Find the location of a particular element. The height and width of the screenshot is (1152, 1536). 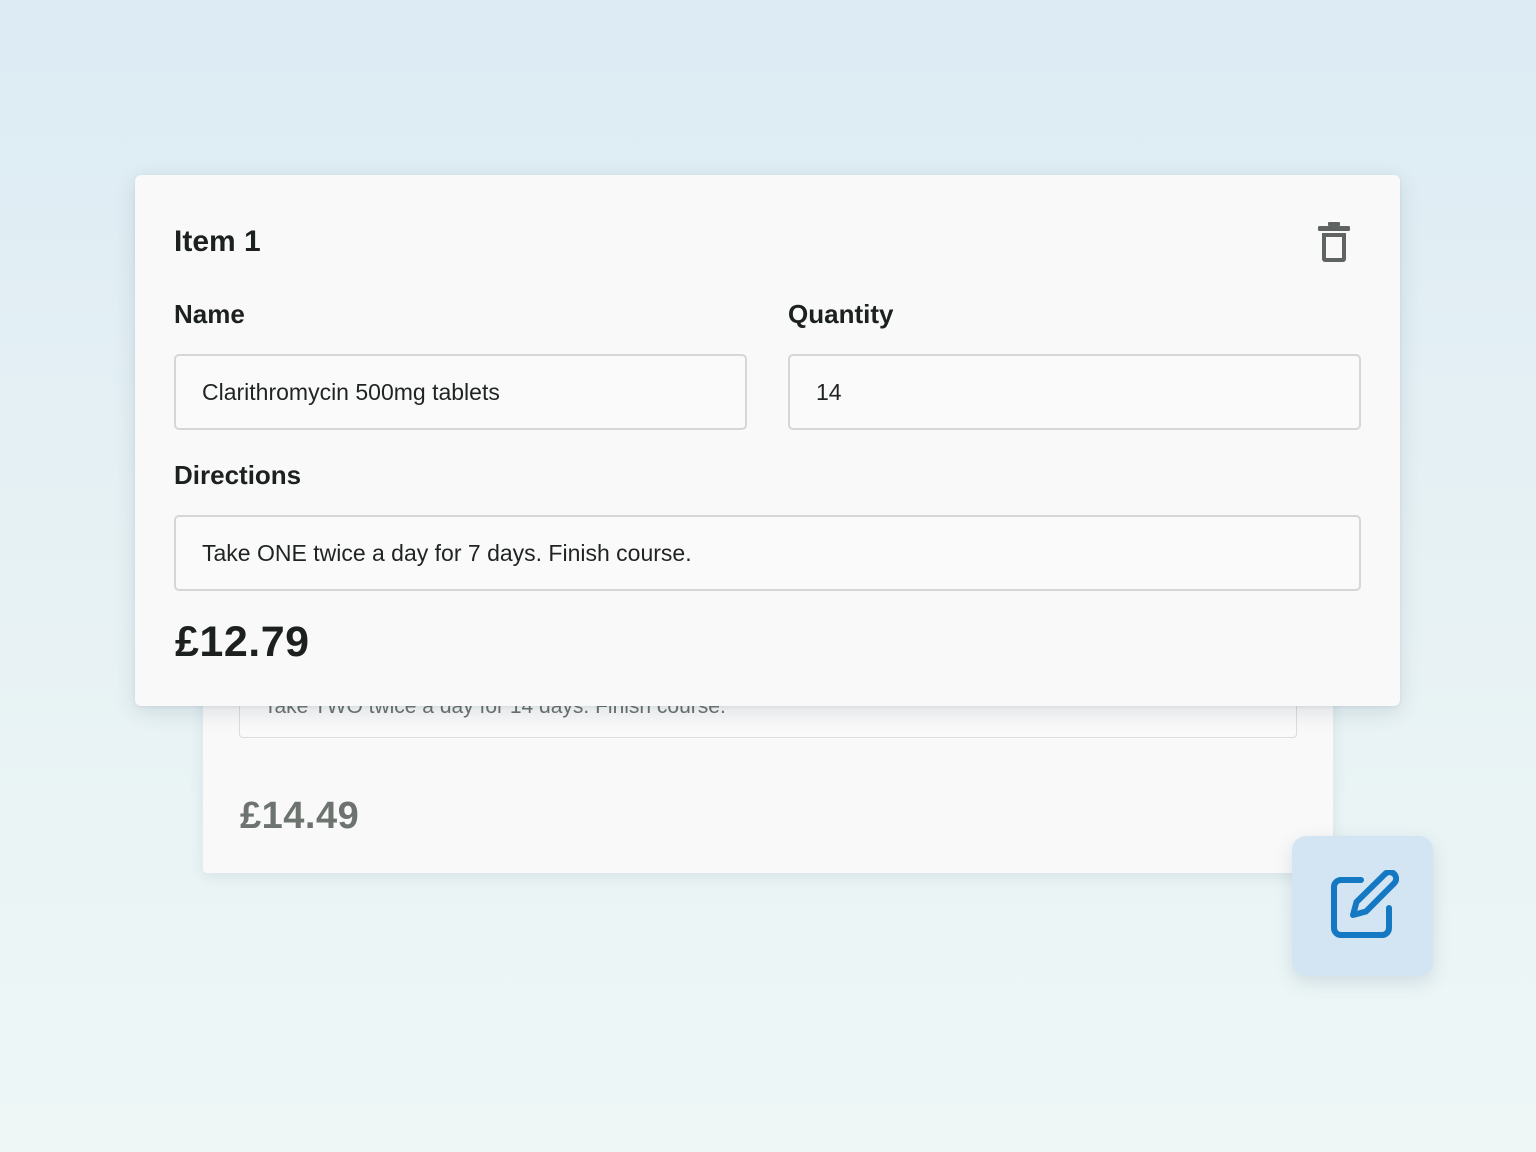

edit-pencil-icon is located at coordinates (1364, 904).